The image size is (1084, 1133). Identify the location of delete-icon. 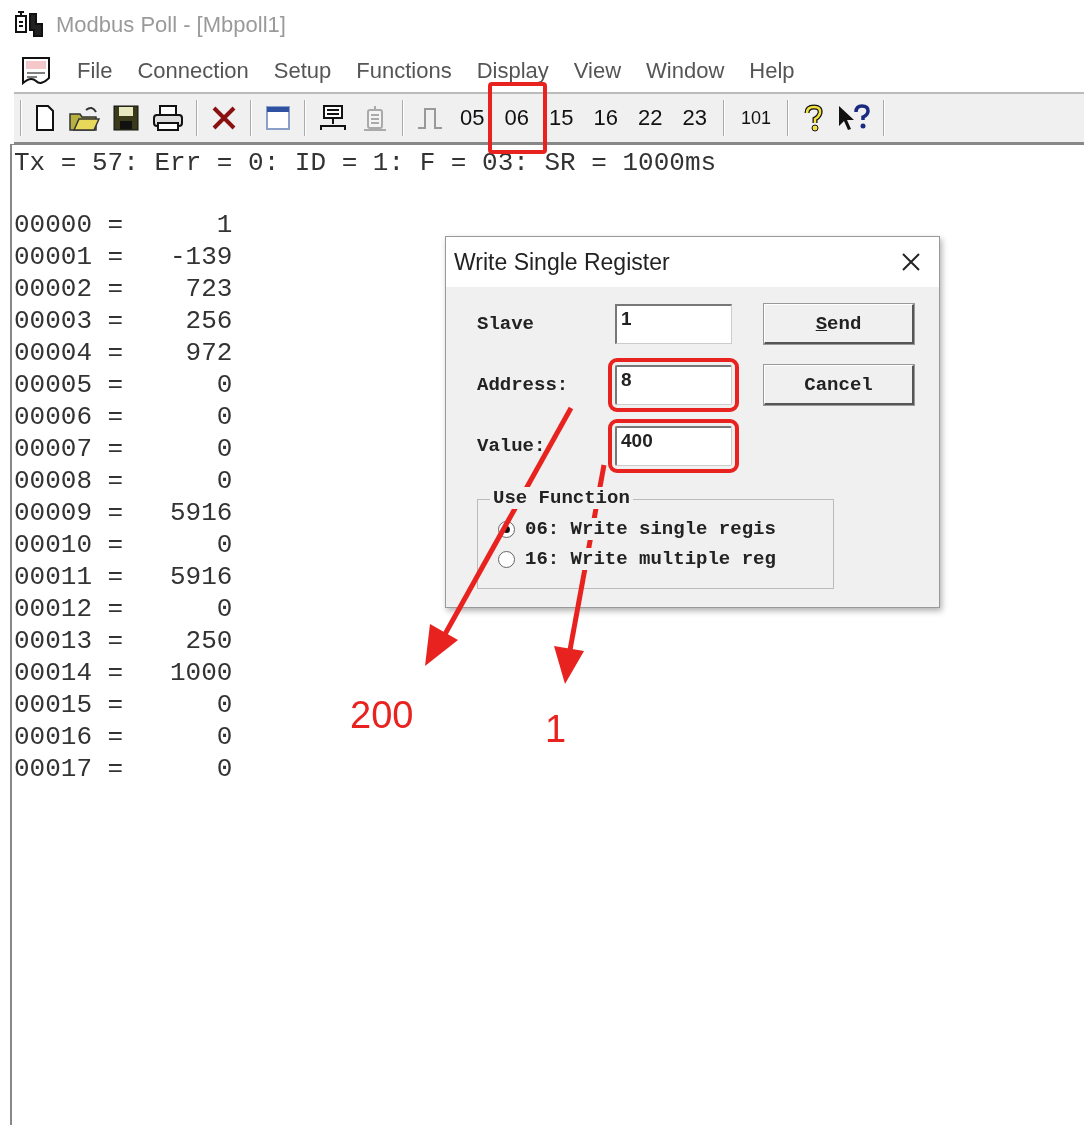
(224, 118).